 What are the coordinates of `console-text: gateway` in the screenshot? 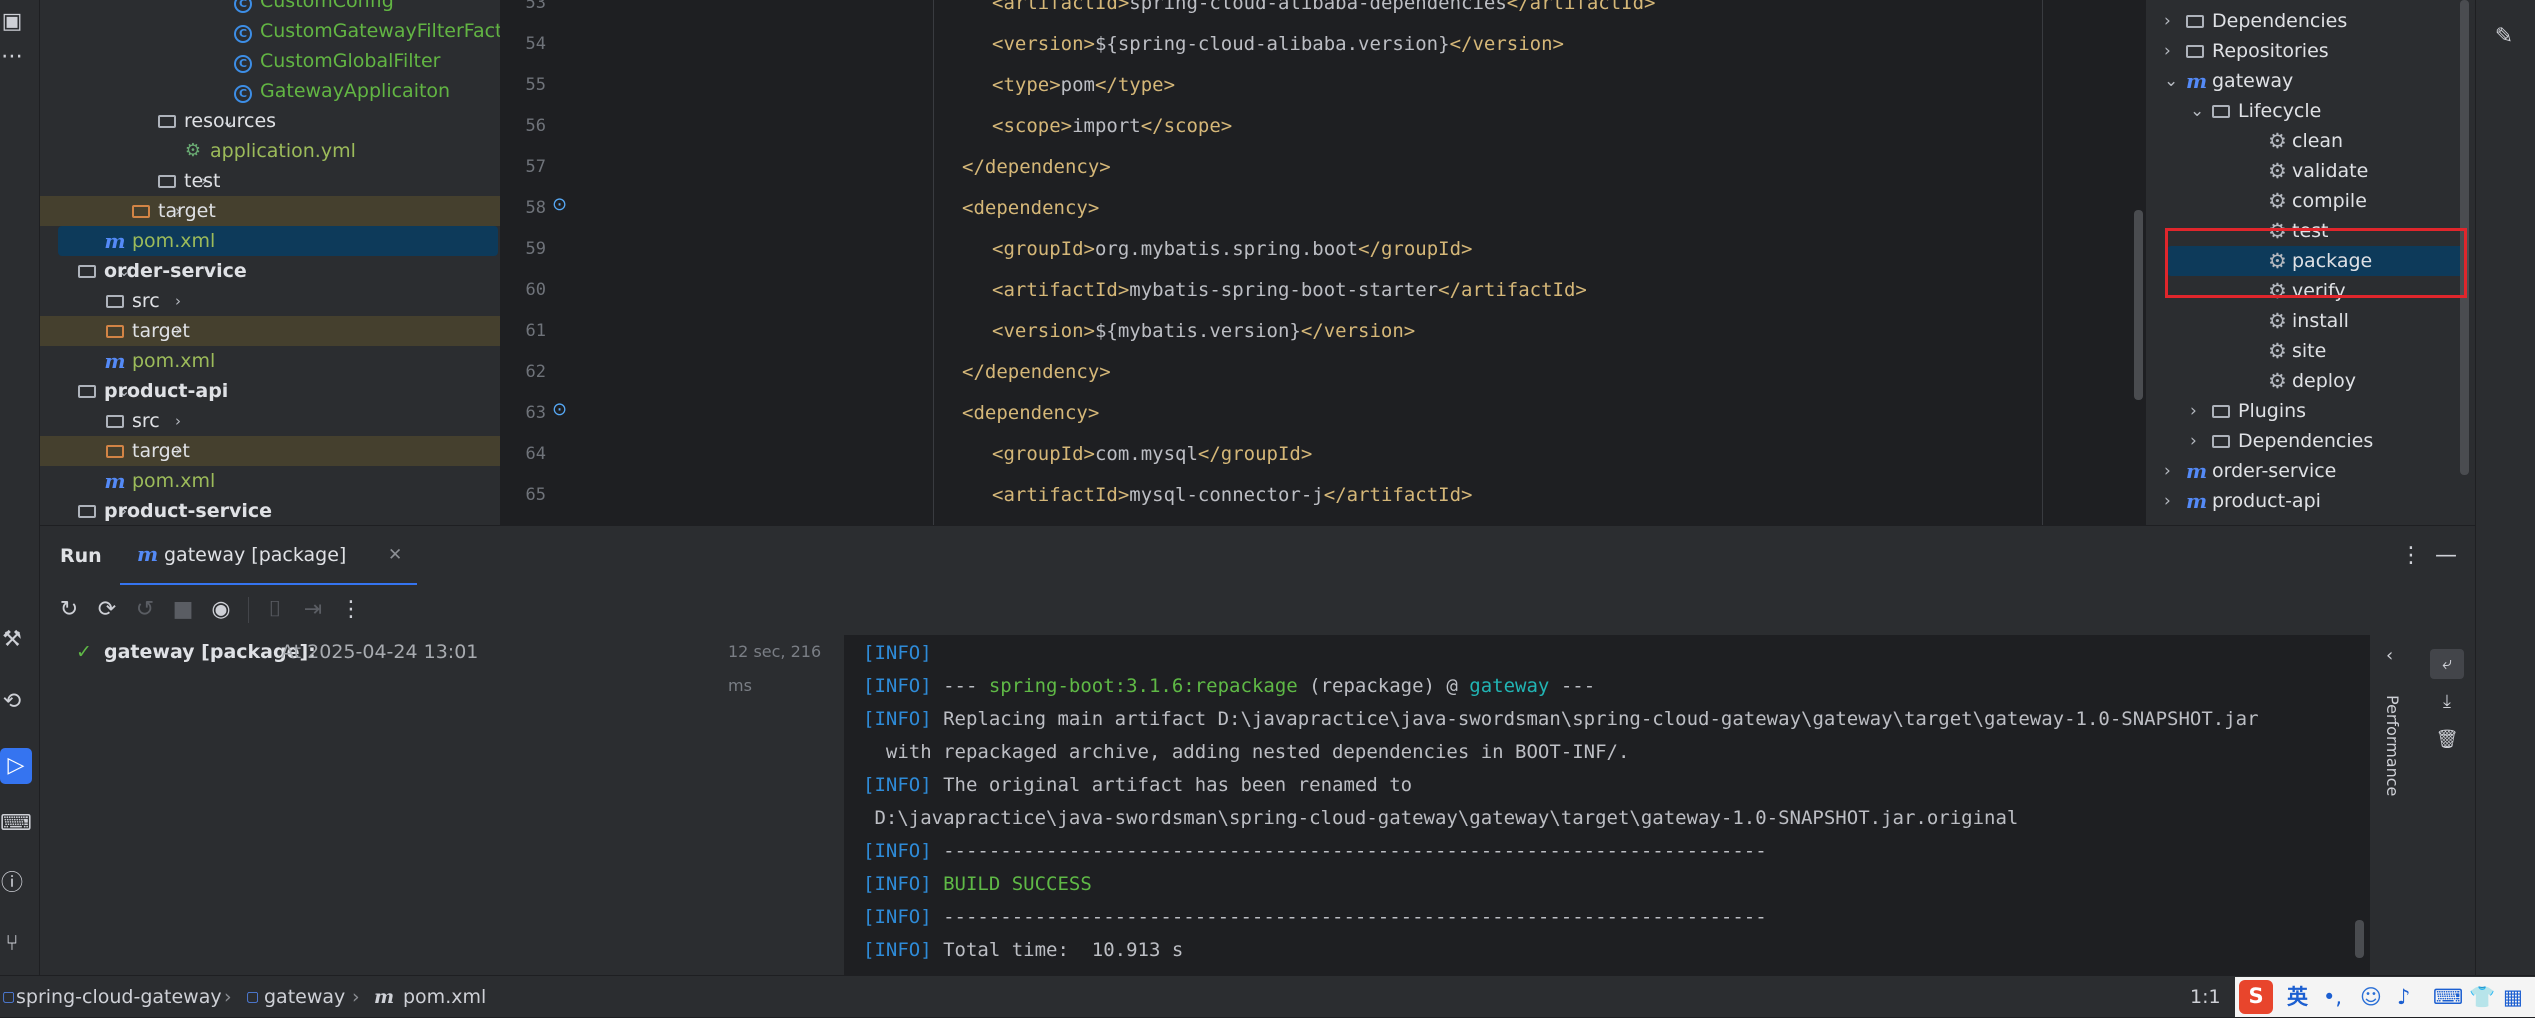 It's located at (1509, 686).